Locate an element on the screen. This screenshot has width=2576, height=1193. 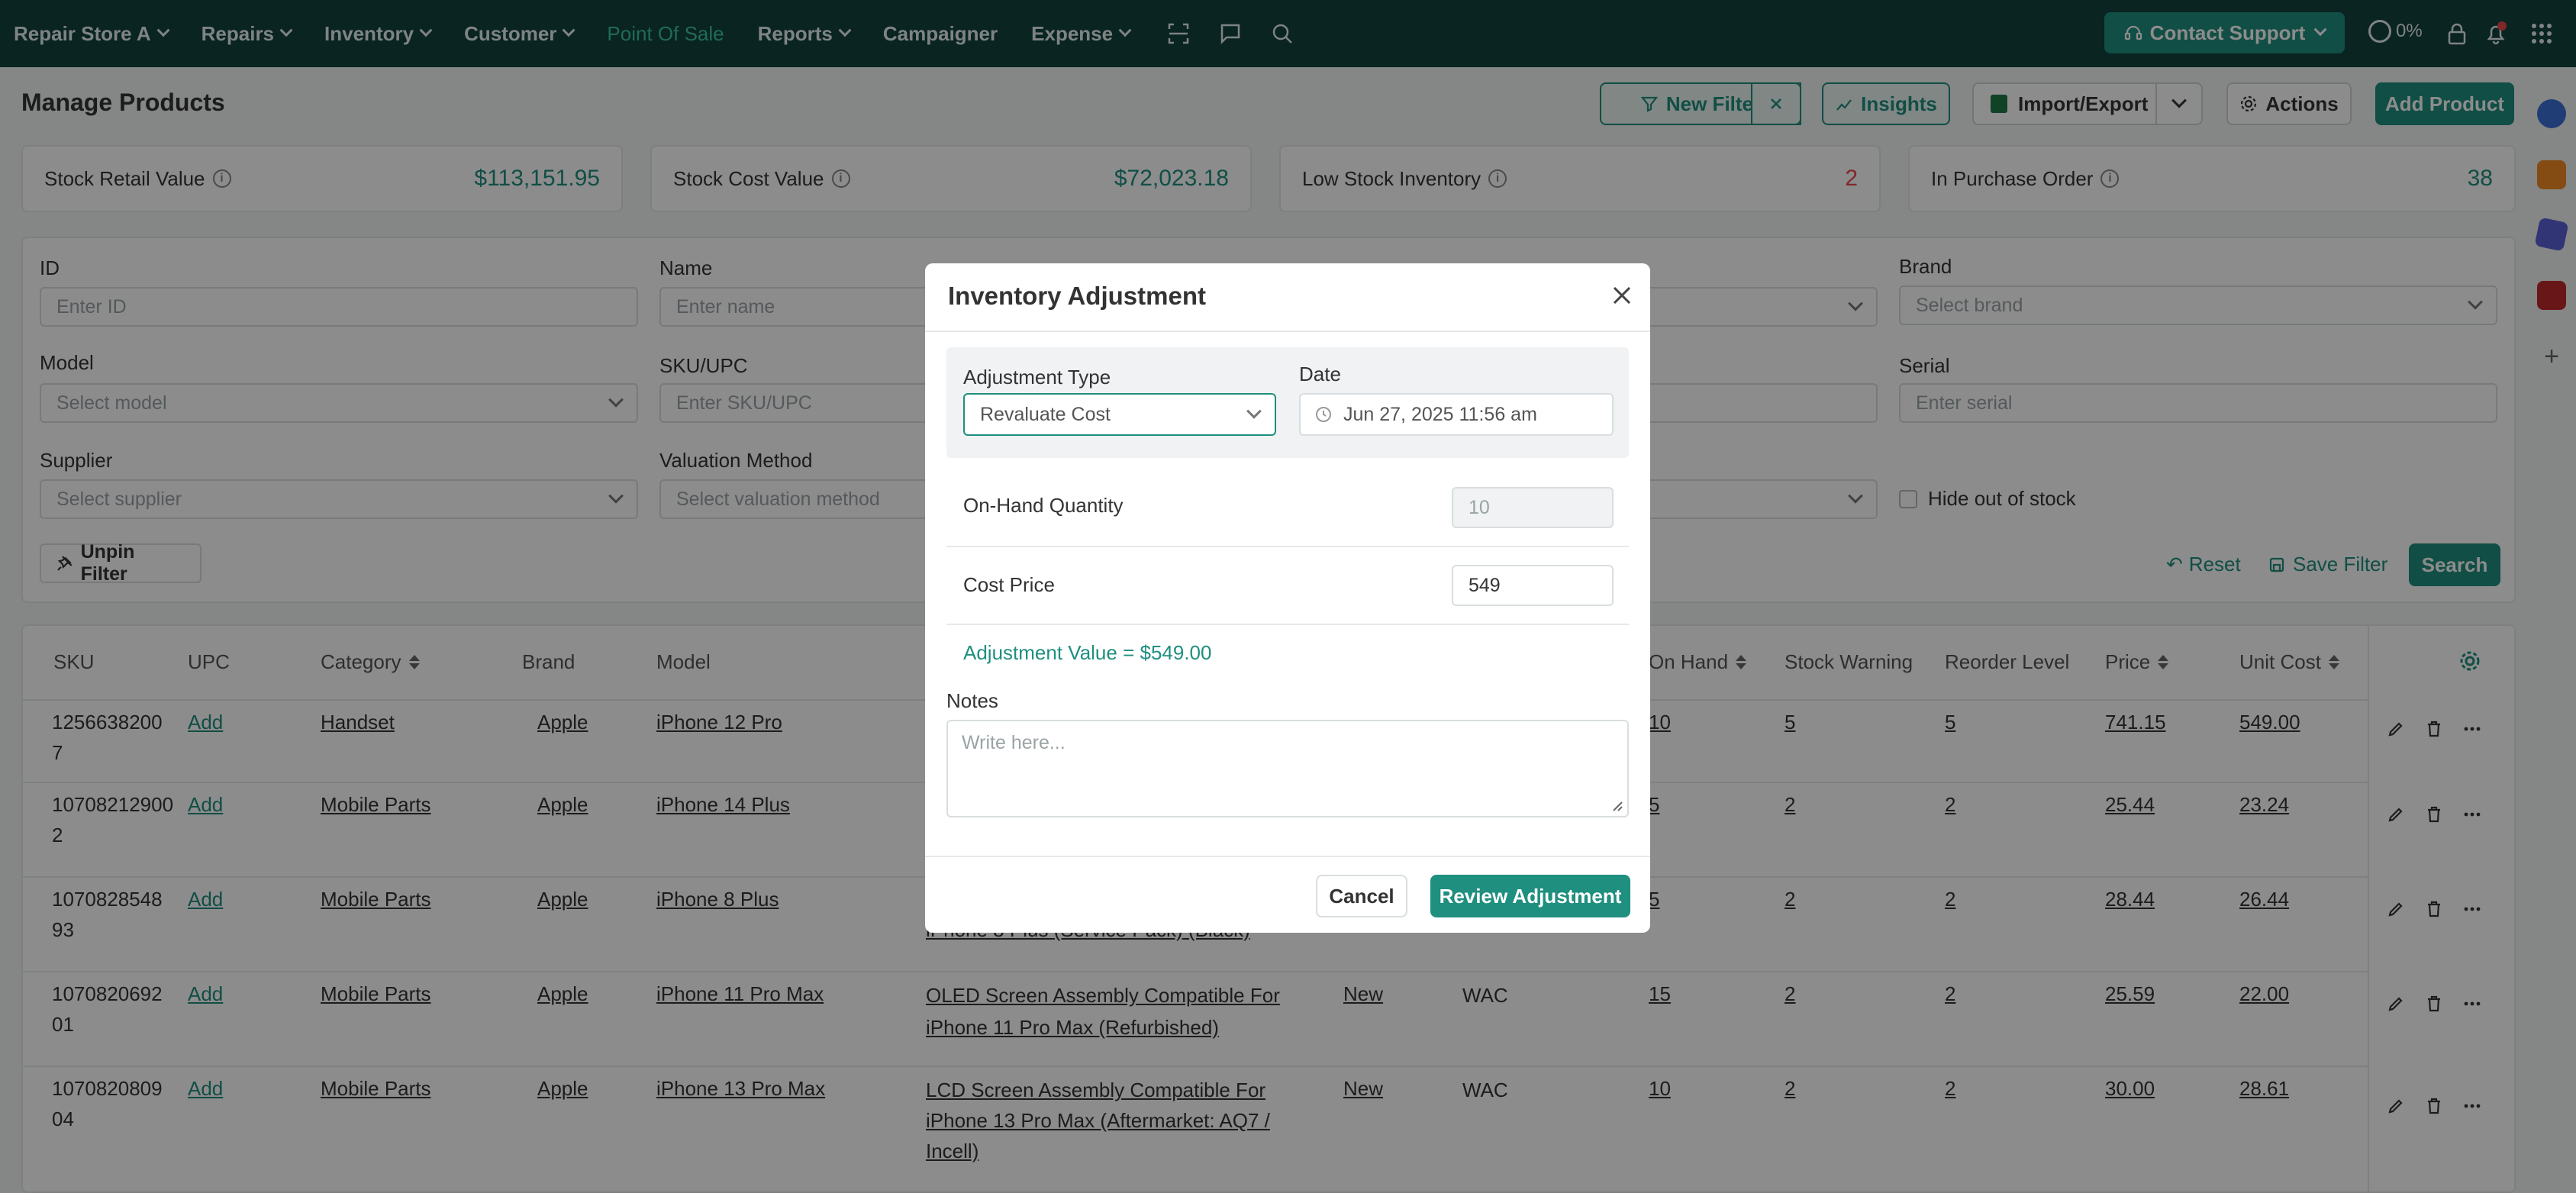
cost-price-input: 549 is located at coordinates (1533, 585).